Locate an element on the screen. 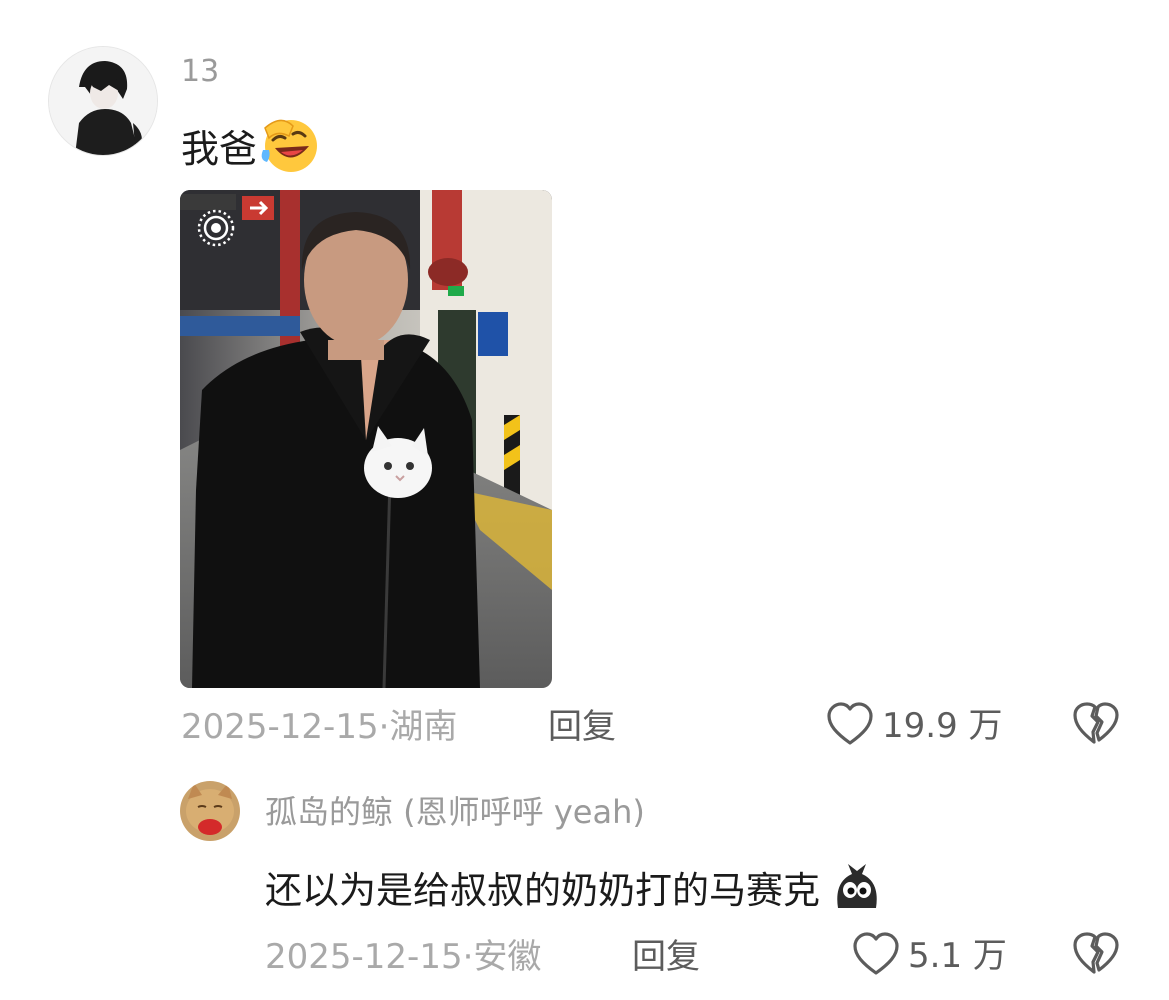  like-button: 19.9 万 is located at coordinates (914, 726).